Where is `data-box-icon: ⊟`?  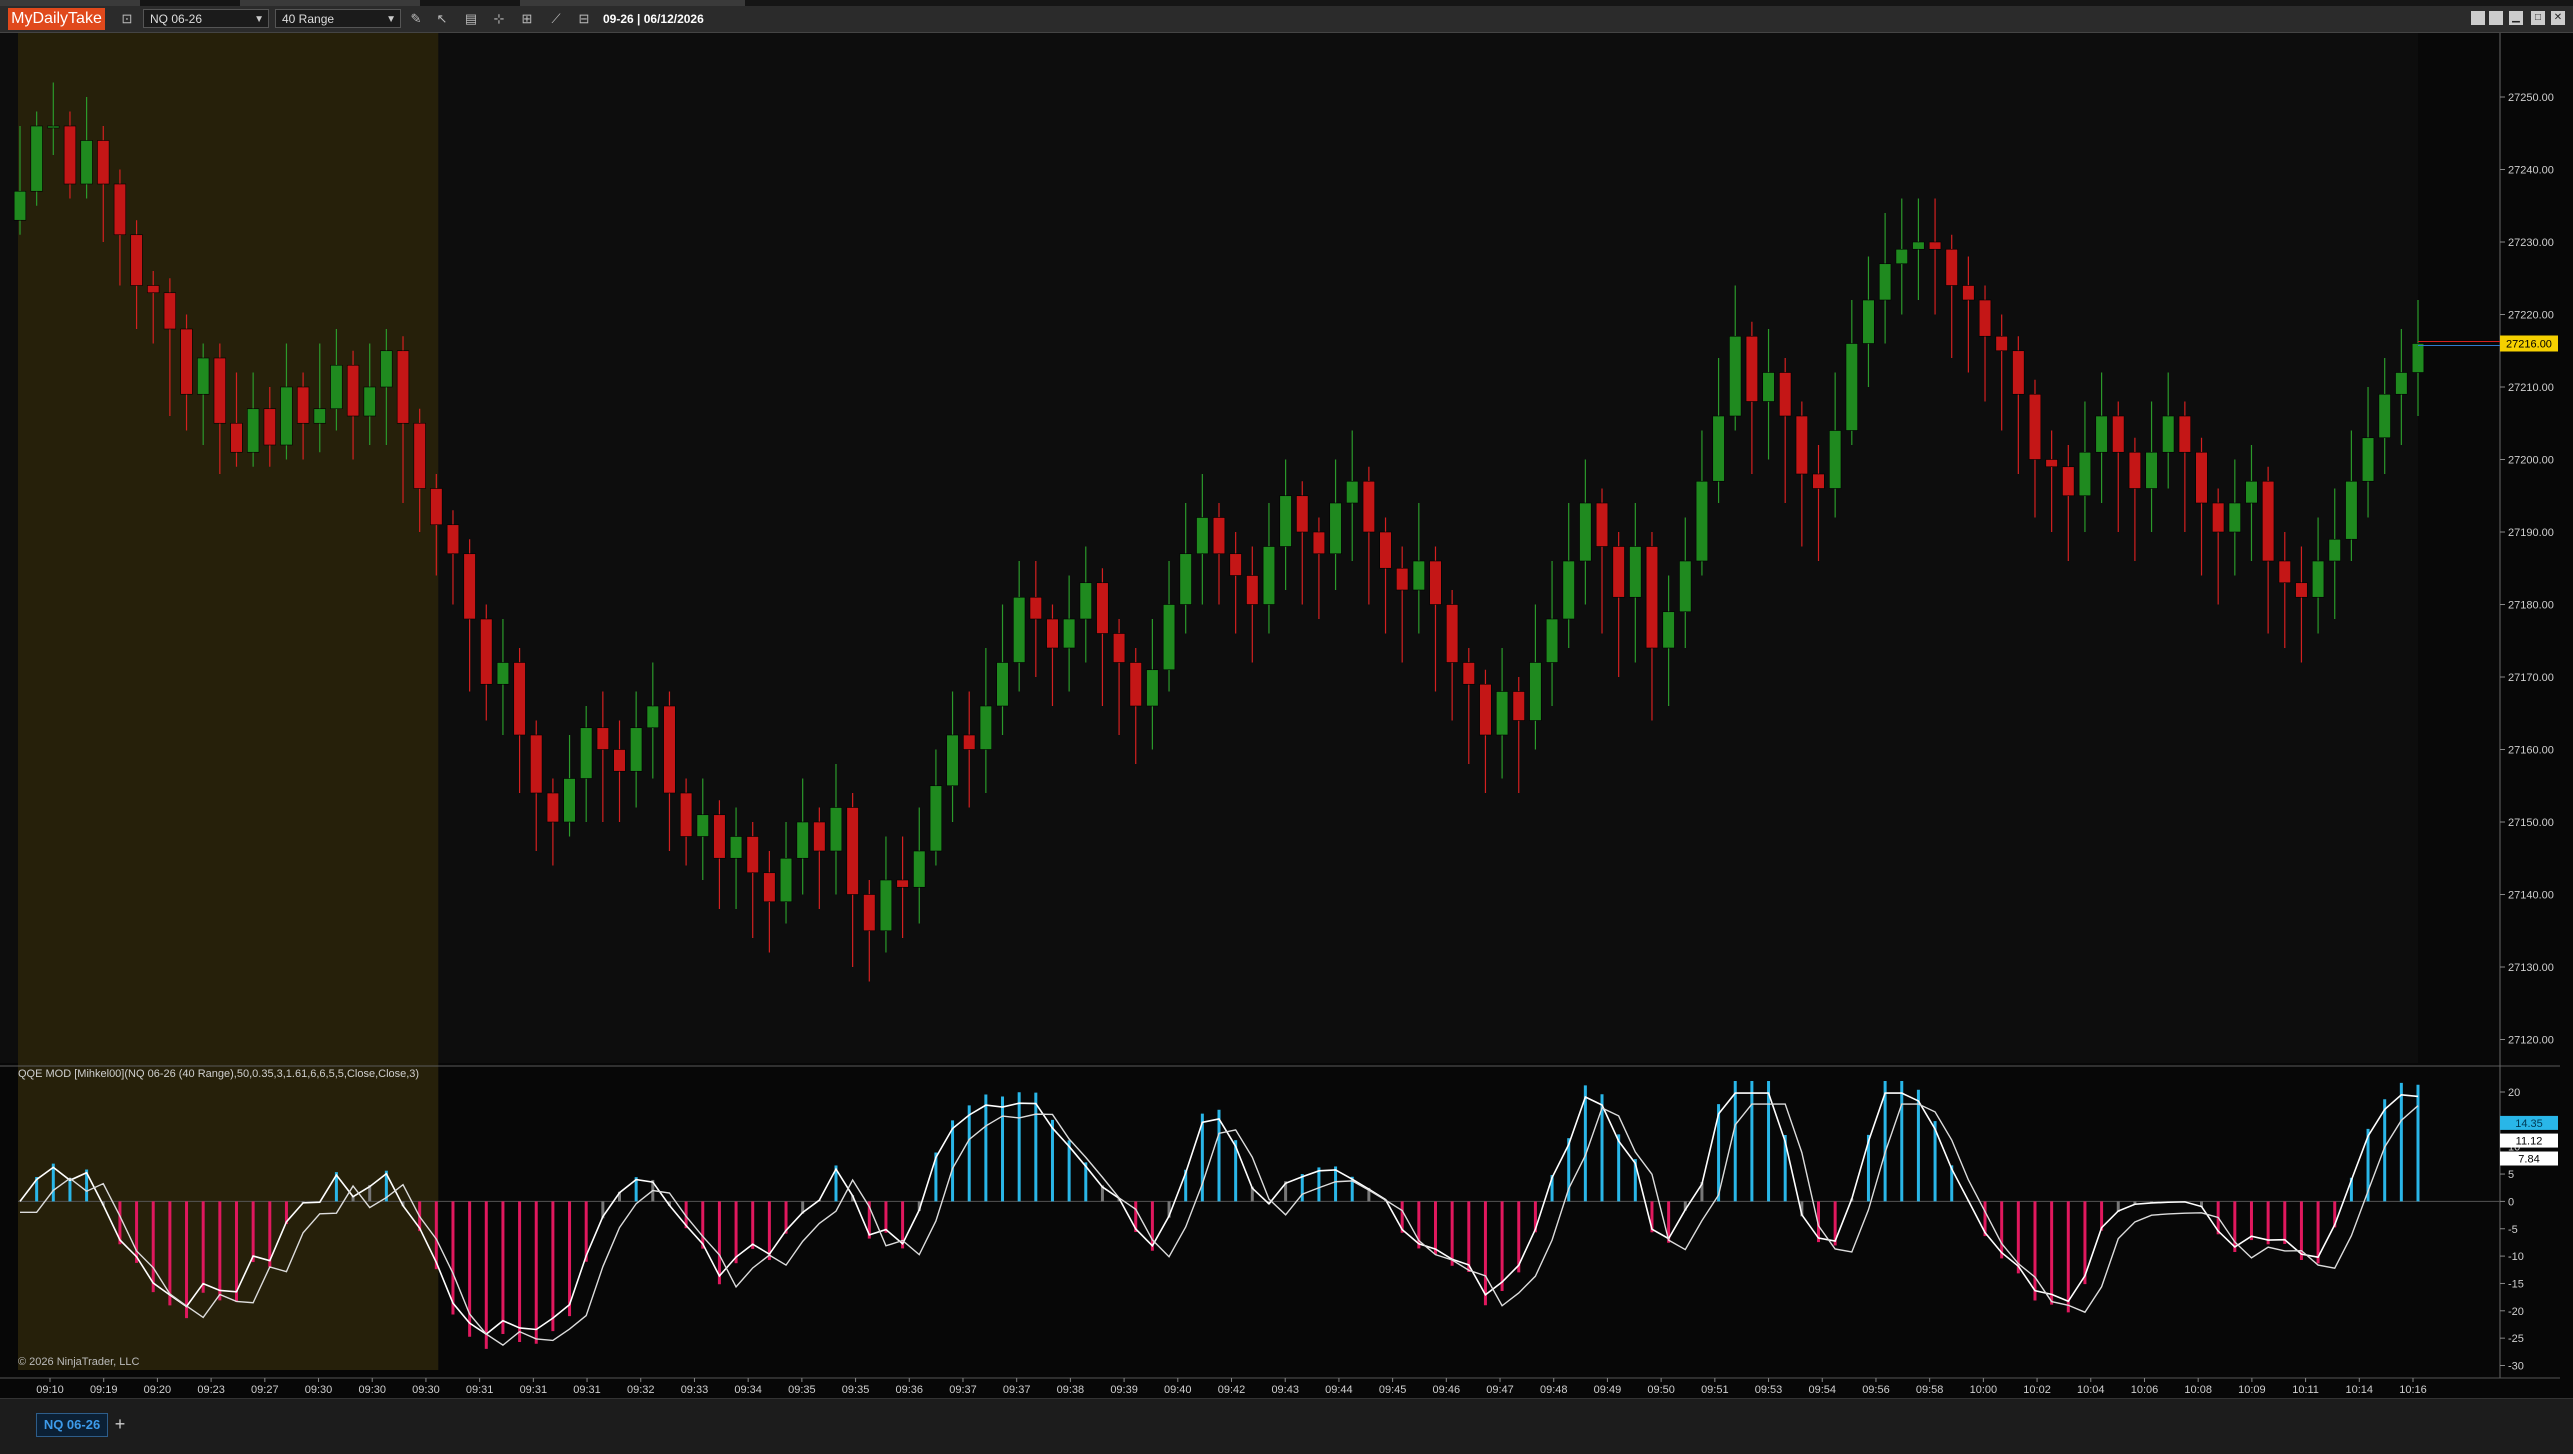 data-box-icon: ⊟ is located at coordinates (584, 19).